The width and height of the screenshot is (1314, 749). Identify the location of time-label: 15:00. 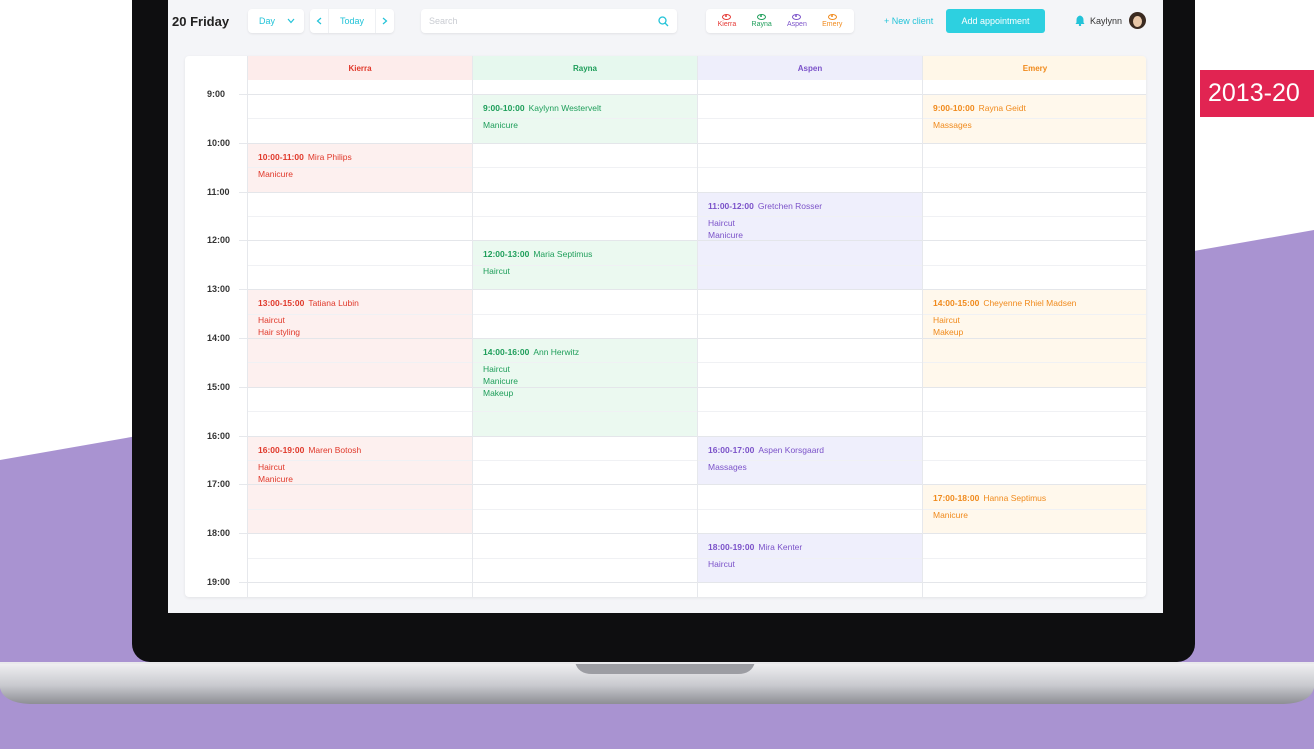
(219, 386).